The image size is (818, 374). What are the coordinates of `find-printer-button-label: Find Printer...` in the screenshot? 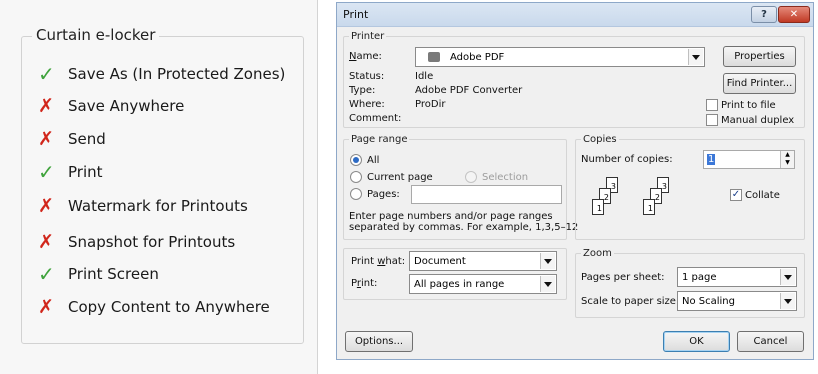 It's located at (759, 83).